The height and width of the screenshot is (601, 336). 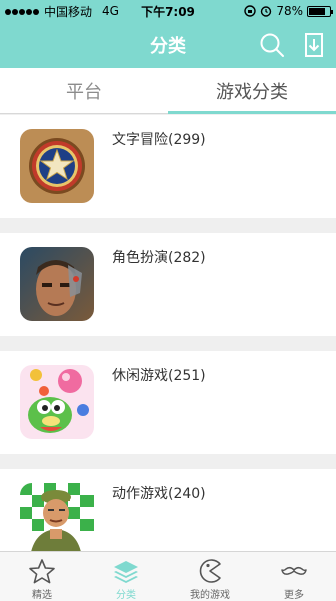 What do you see at coordinates (57, 284) in the screenshot?
I see `role-playing-app-icon` at bounding box center [57, 284].